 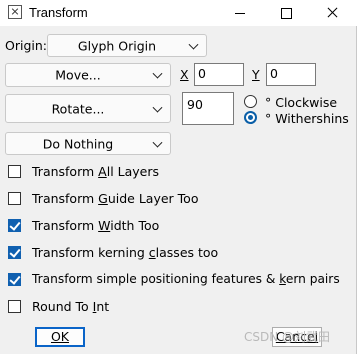 What do you see at coordinates (291, 74) in the screenshot?
I see `y-input: 0` at bounding box center [291, 74].